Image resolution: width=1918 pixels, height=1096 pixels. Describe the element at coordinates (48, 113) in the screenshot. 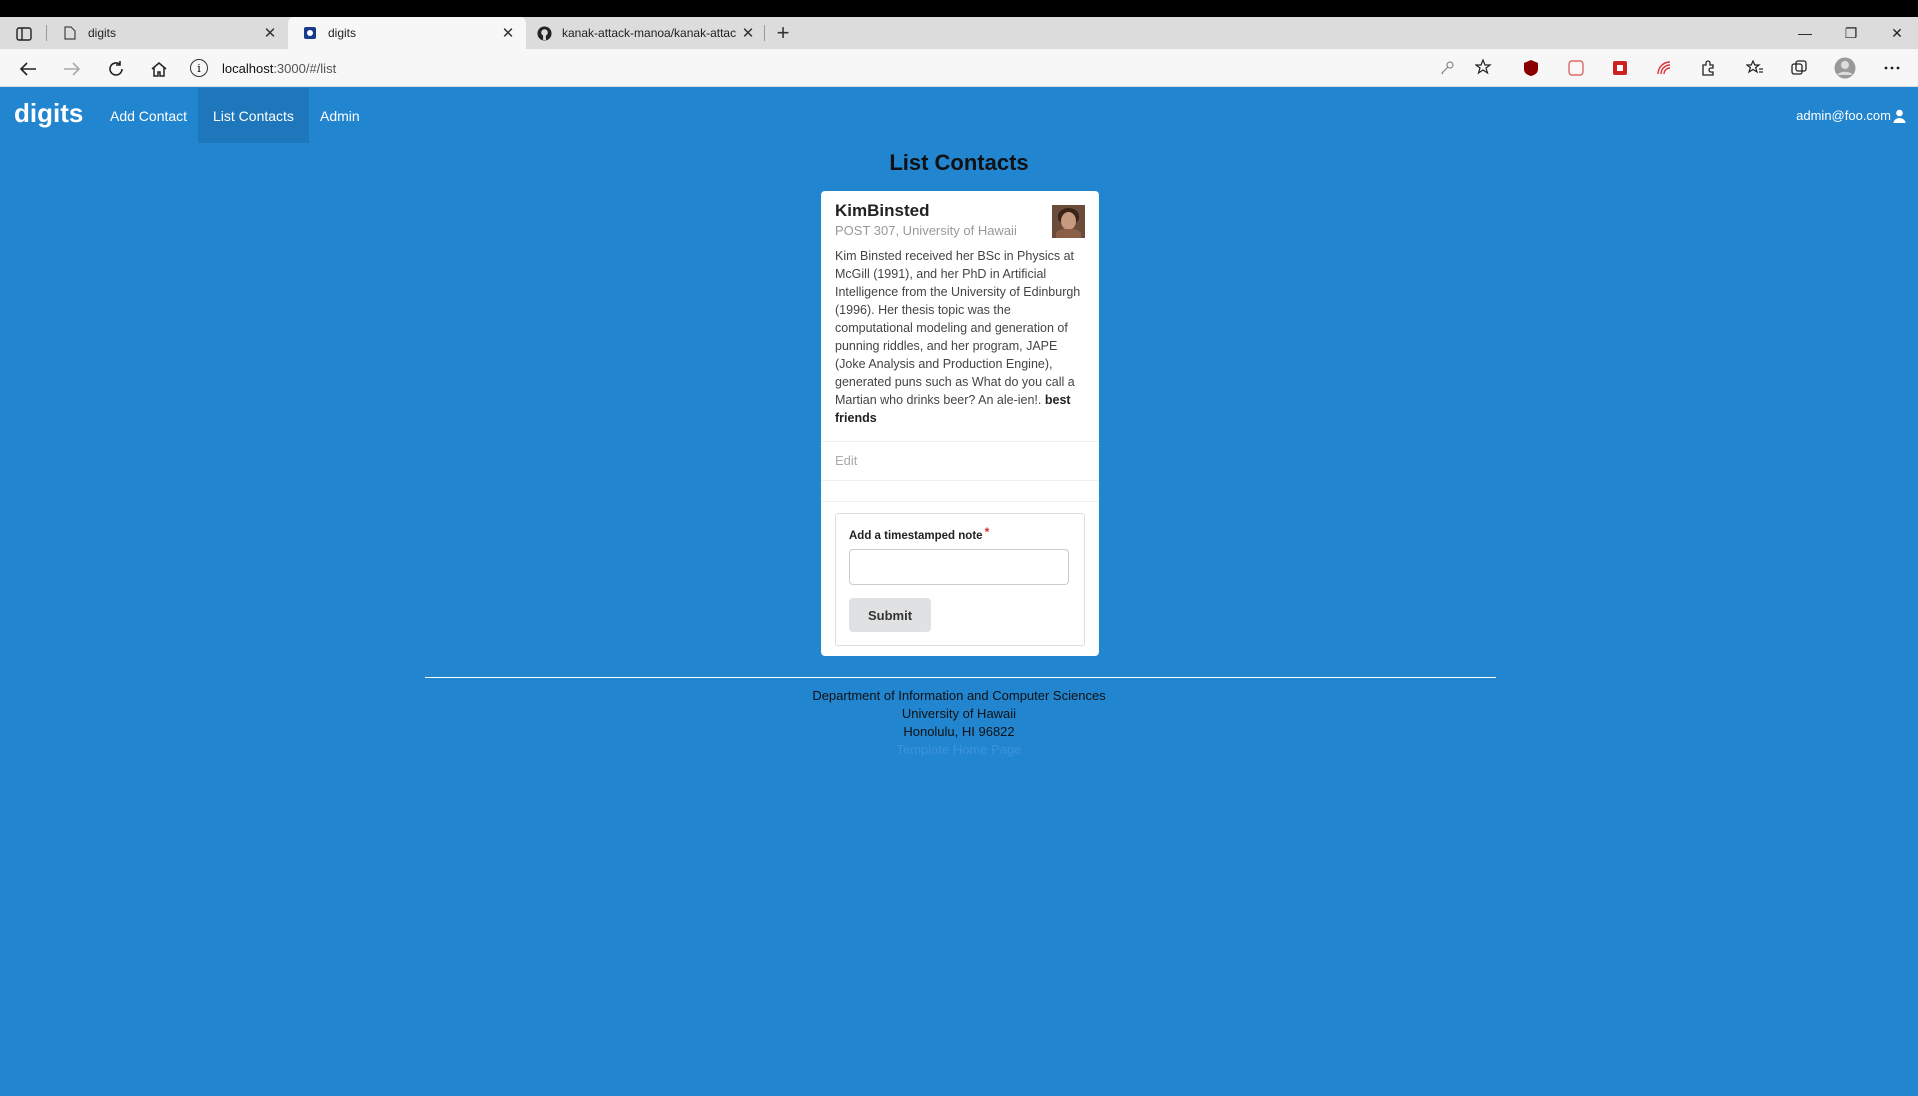

I see `brand-logo: digits` at that location.